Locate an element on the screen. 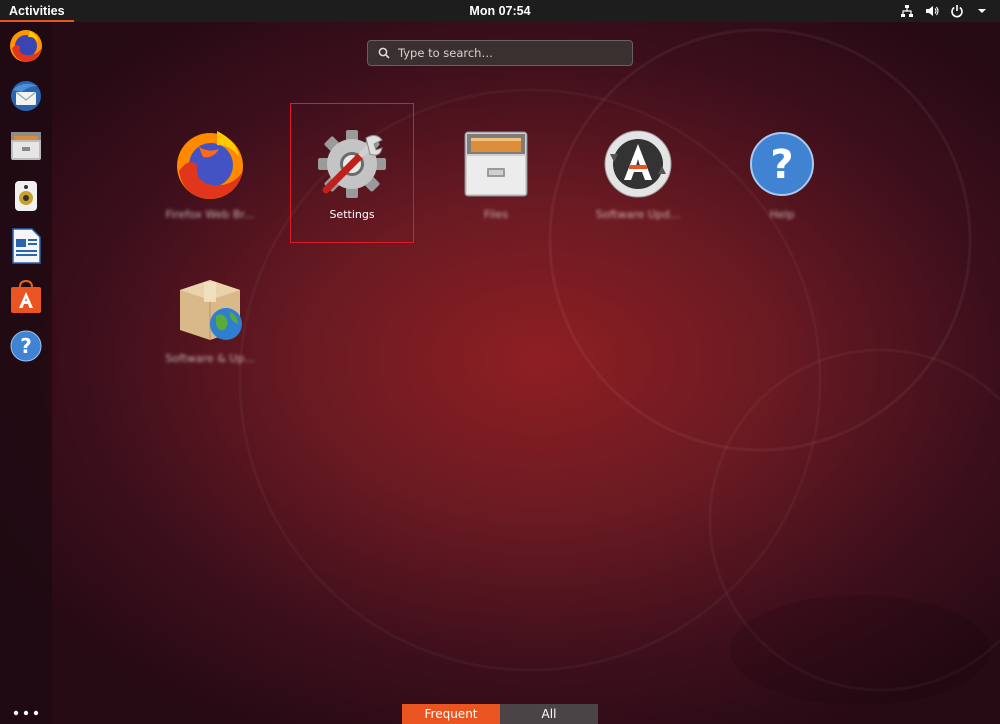  writer-icon is located at coordinates (26, 246).